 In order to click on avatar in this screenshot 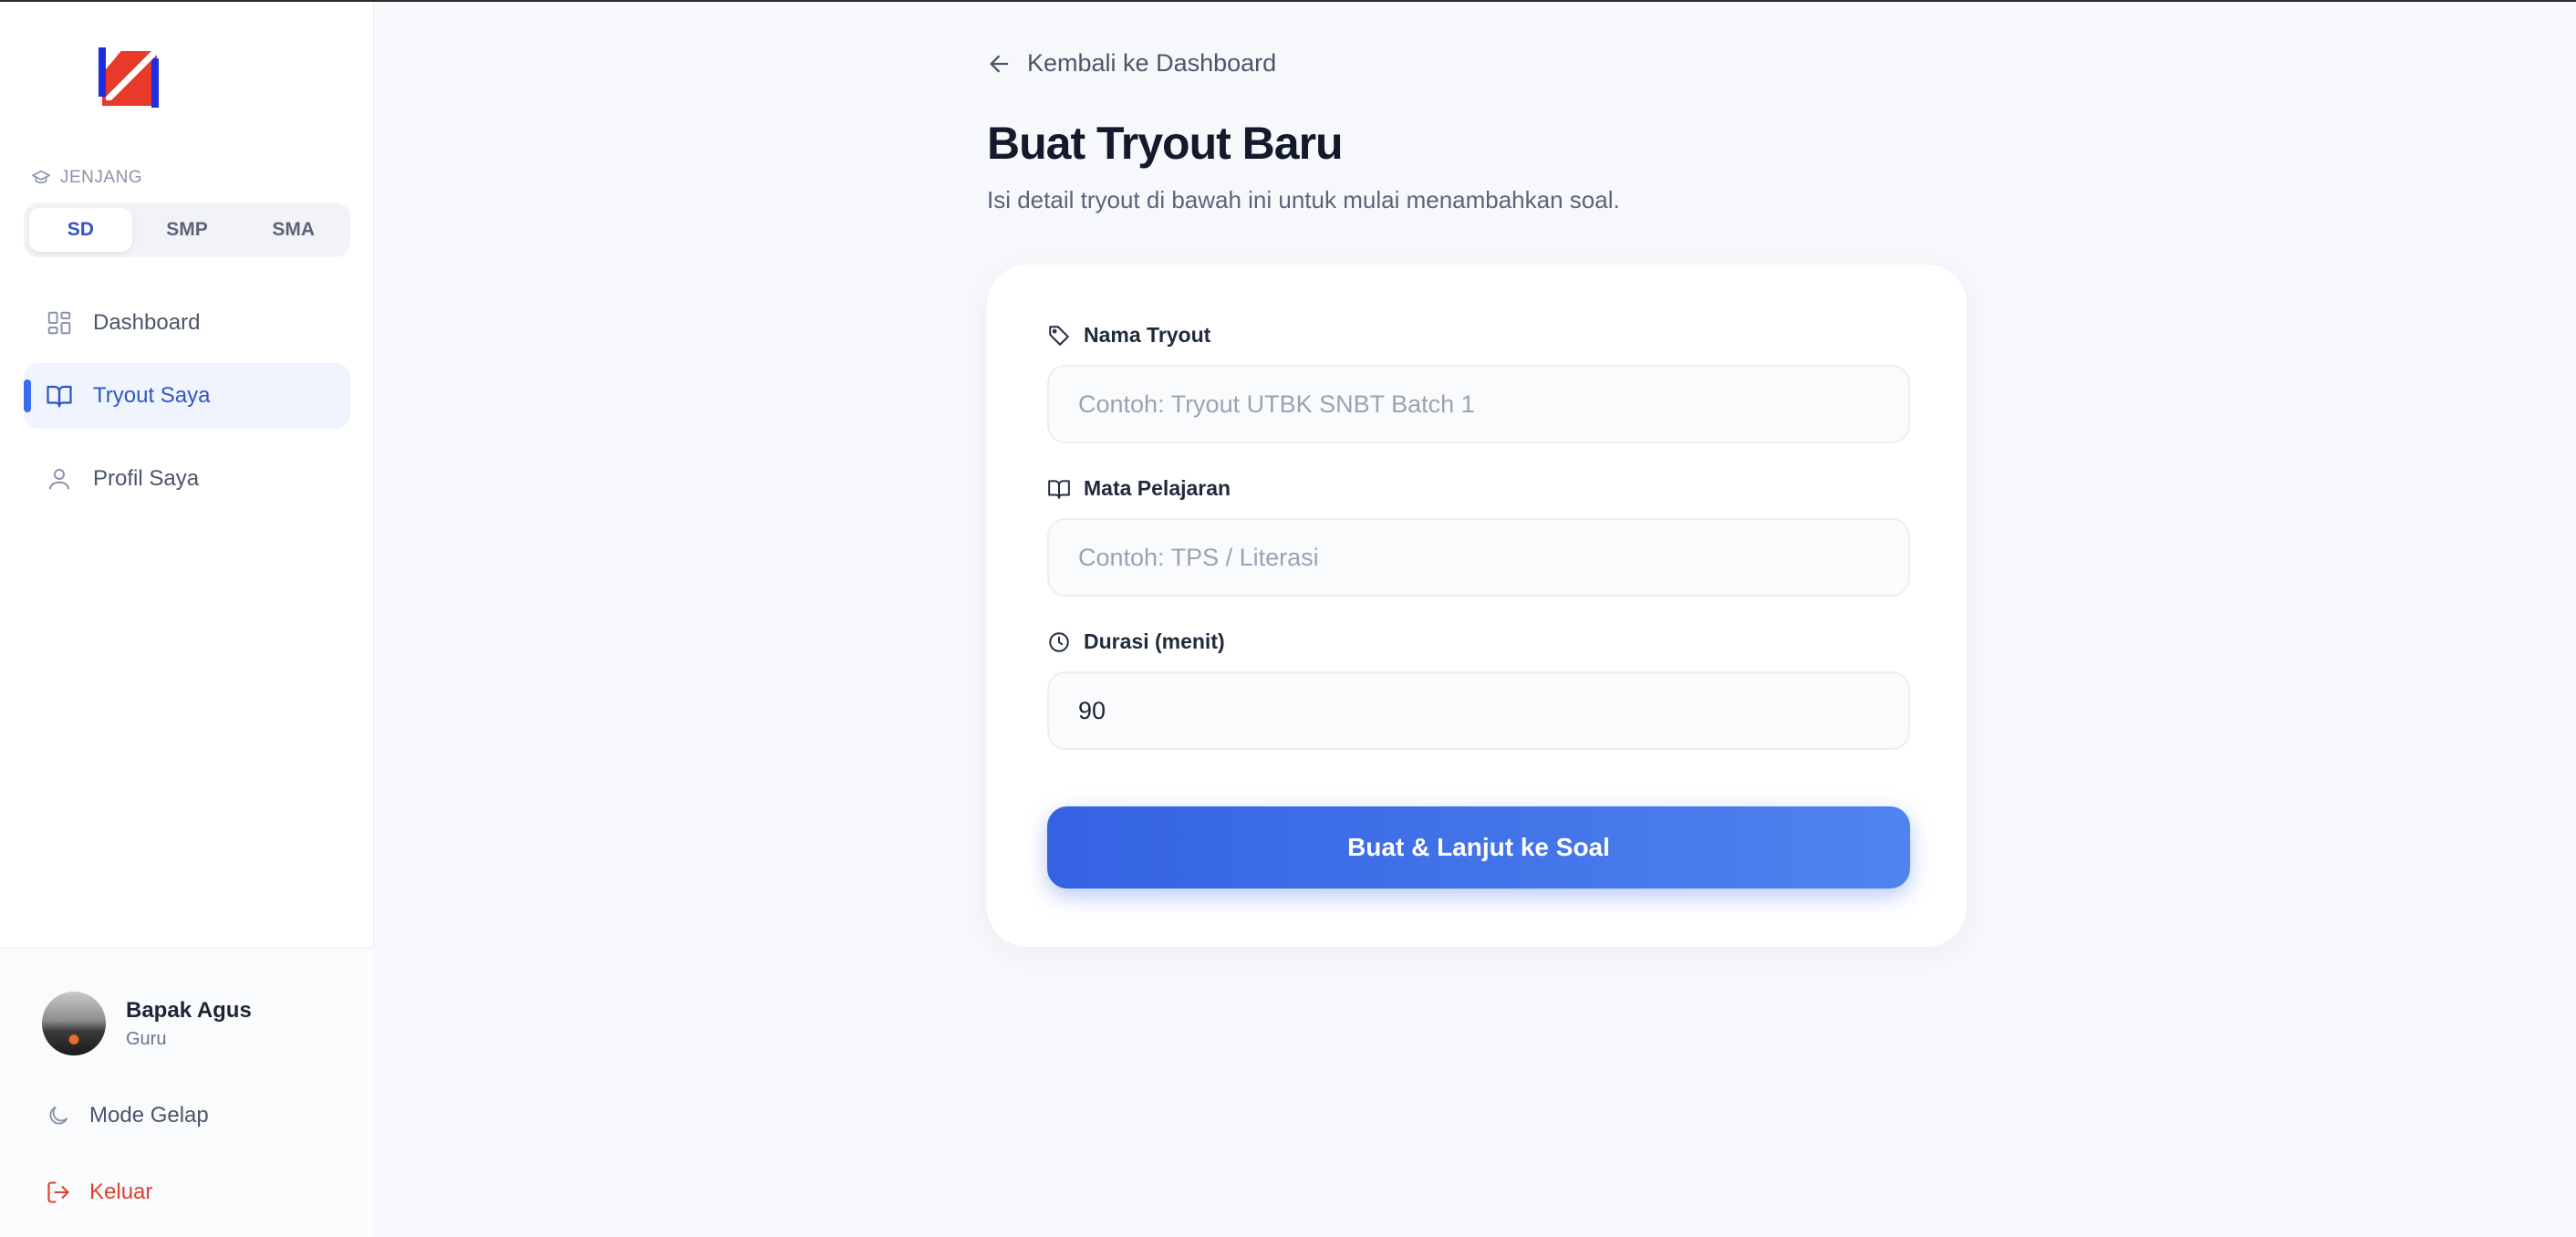, I will do `click(74, 1023)`.